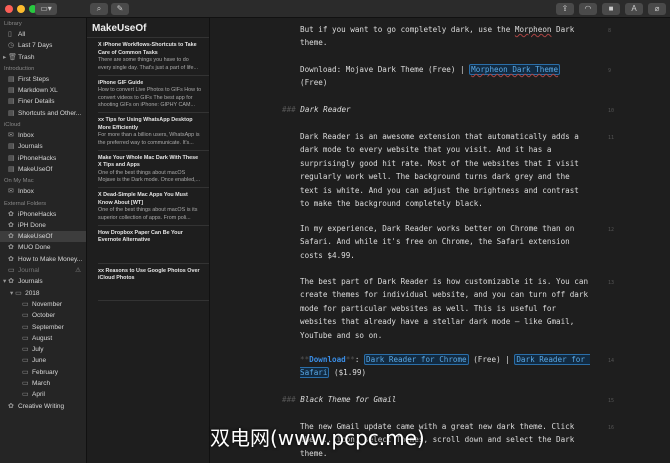  What do you see at coordinates (43, 45) in the screenshot?
I see `sidebar-item: ◷ Last 7 Days` at bounding box center [43, 45].